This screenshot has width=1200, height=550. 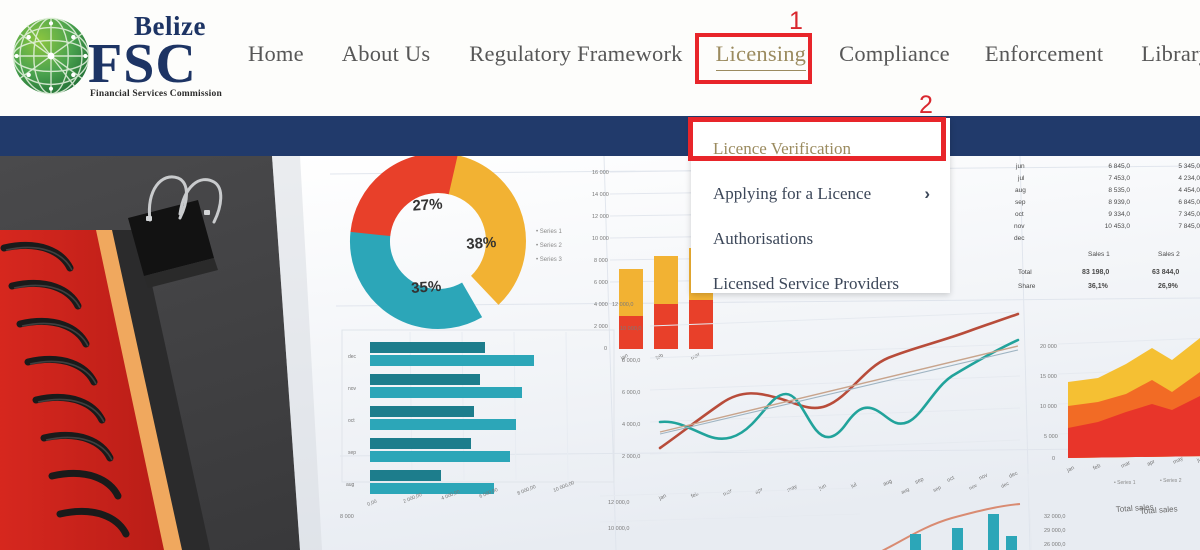 I want to click on svg-text: jul, so click(x=1021, y=178).